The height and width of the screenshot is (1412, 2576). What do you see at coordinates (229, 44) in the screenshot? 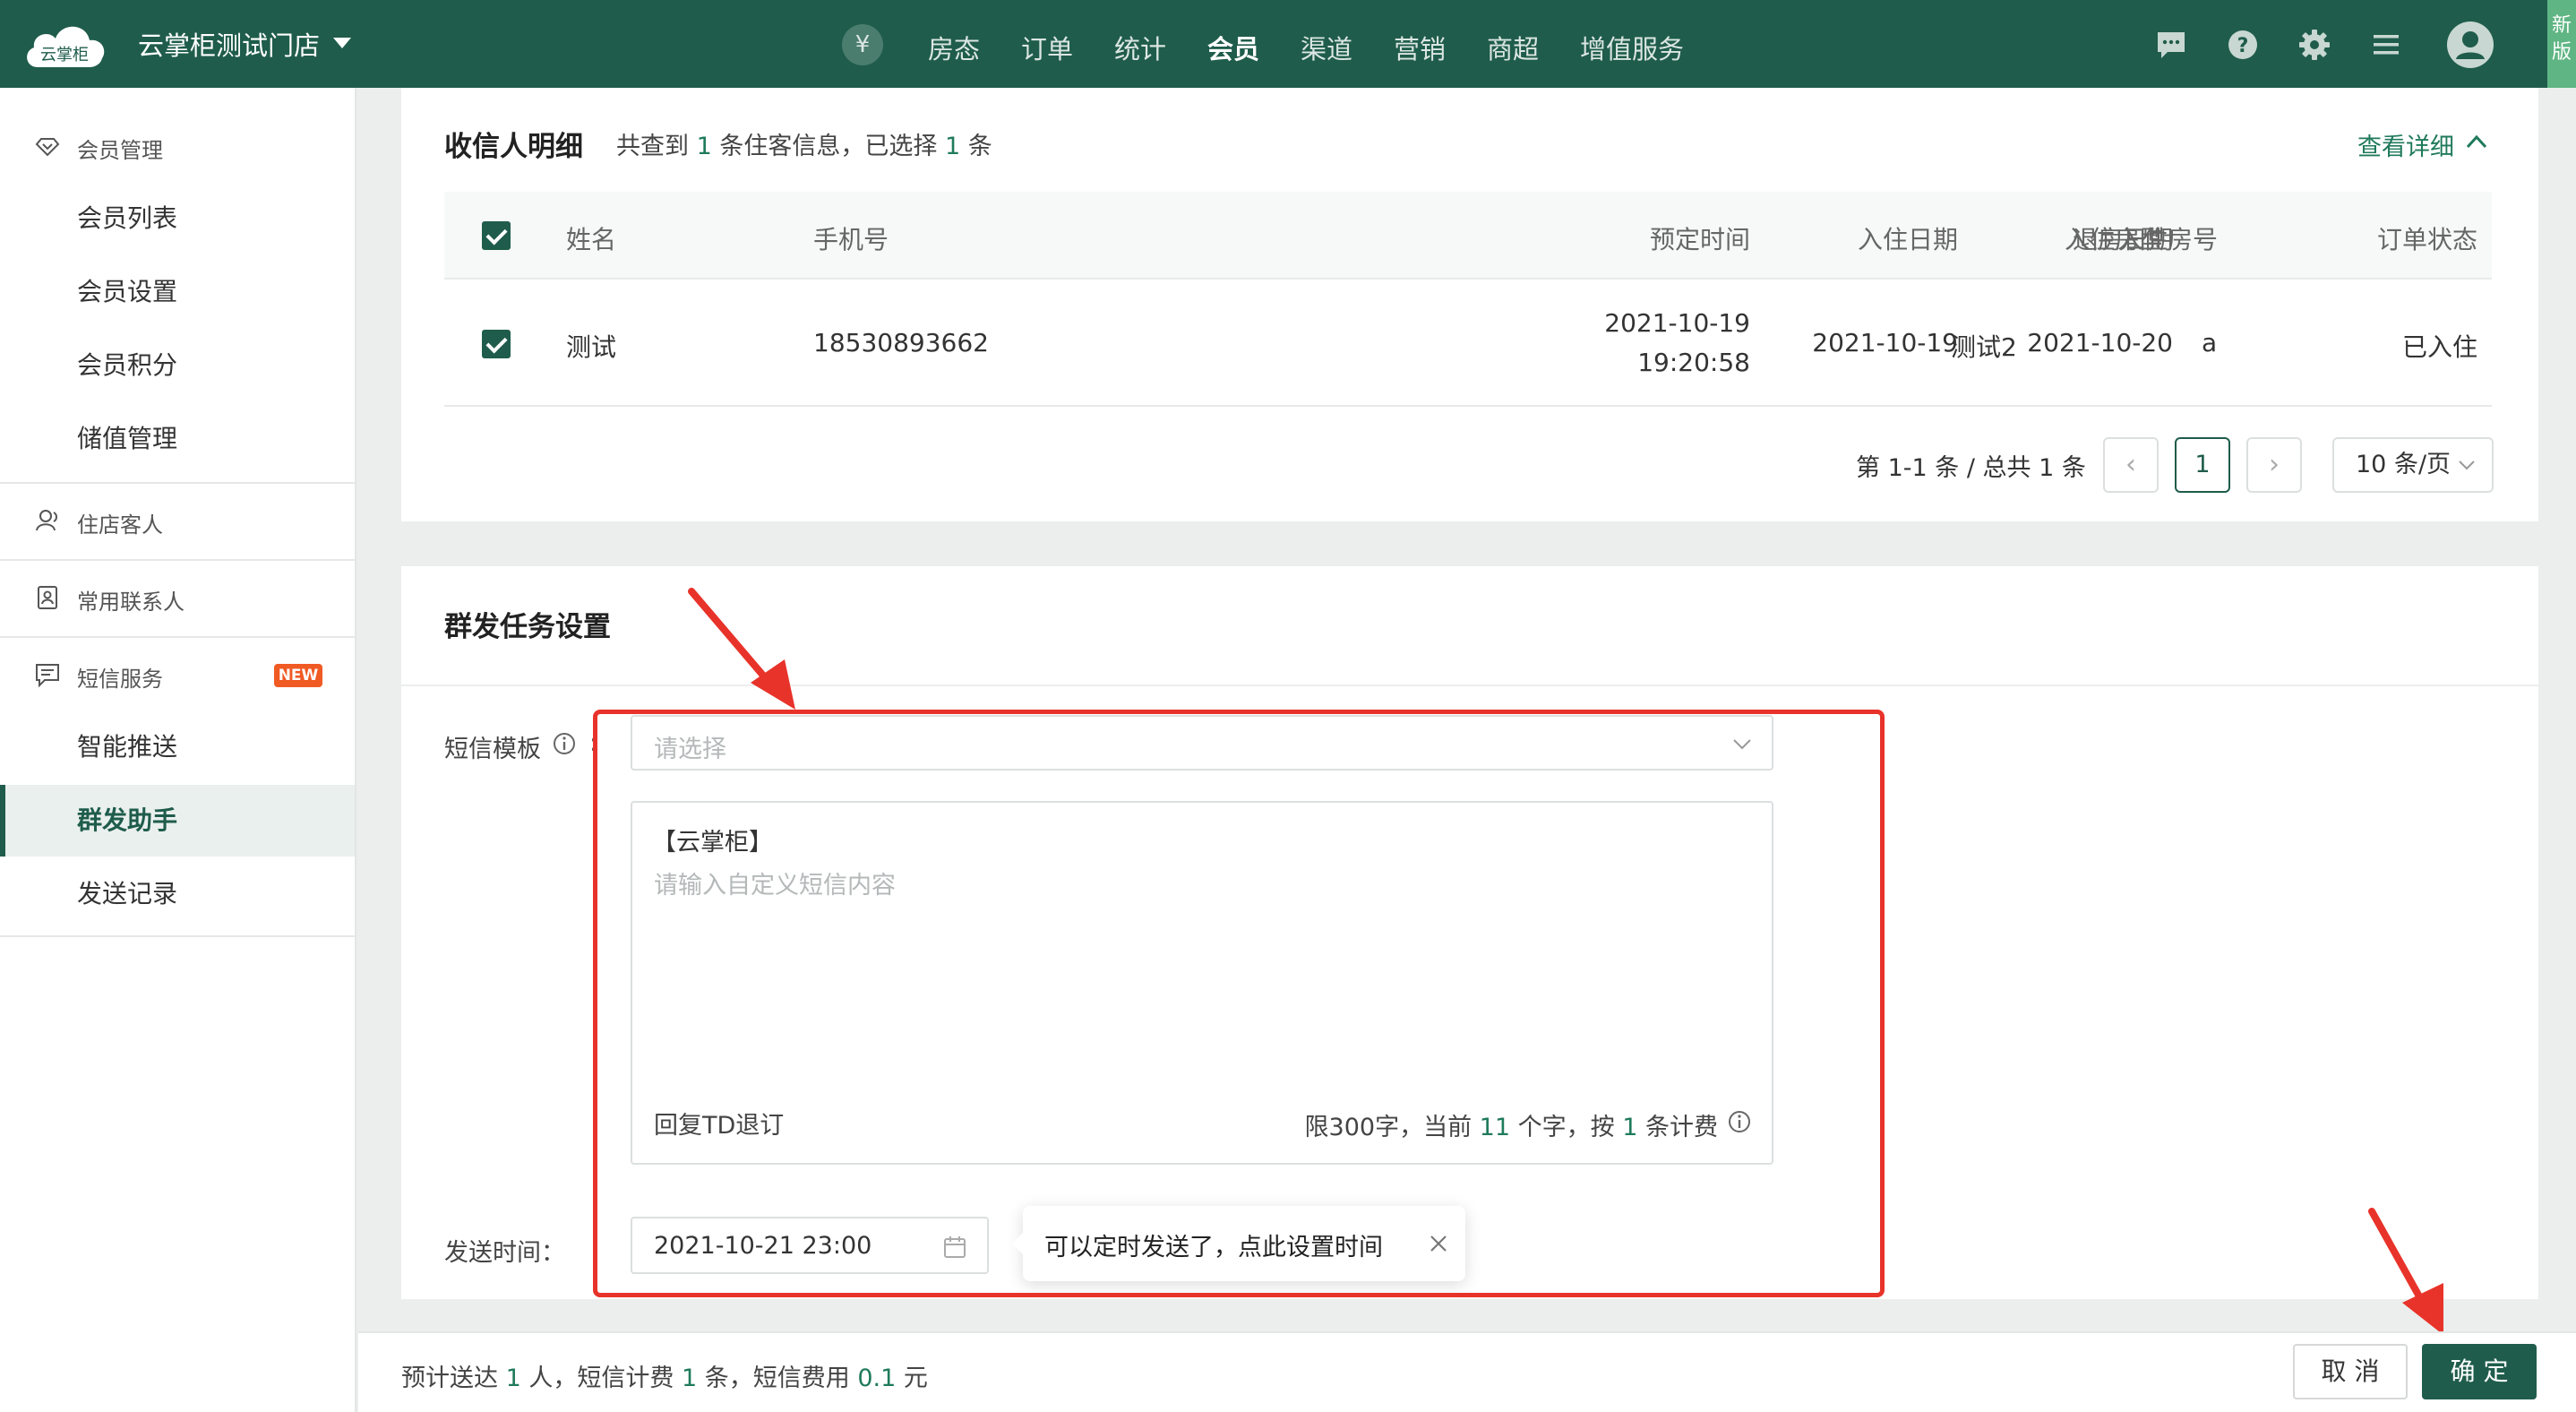
I see `store-name: 云掌柜测试门店` at bounding box center [229, 44].